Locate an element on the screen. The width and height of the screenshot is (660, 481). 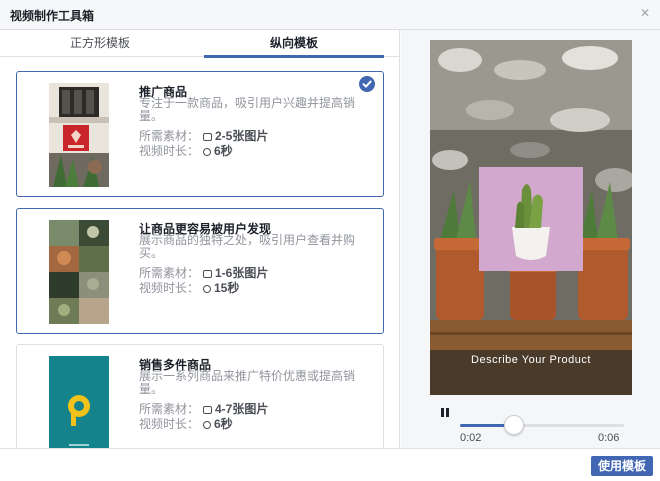
use-template-button: 使用模板 is located at coordinates (622, 466).